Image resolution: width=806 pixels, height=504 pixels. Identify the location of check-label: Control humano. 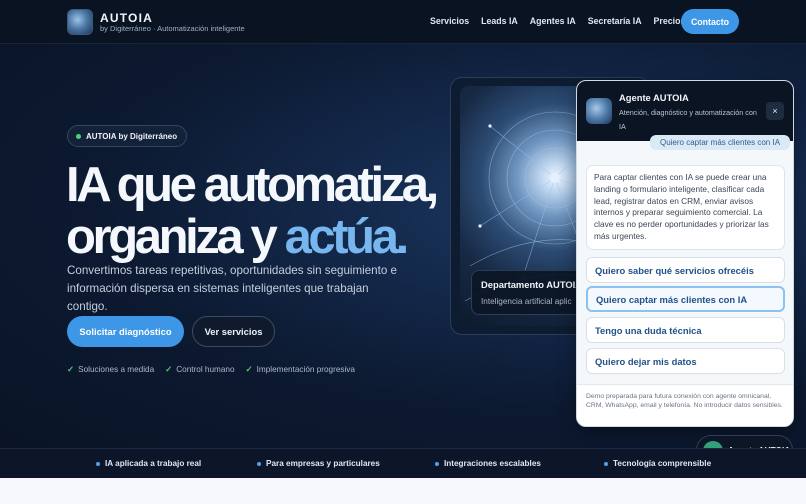
(205, 369).